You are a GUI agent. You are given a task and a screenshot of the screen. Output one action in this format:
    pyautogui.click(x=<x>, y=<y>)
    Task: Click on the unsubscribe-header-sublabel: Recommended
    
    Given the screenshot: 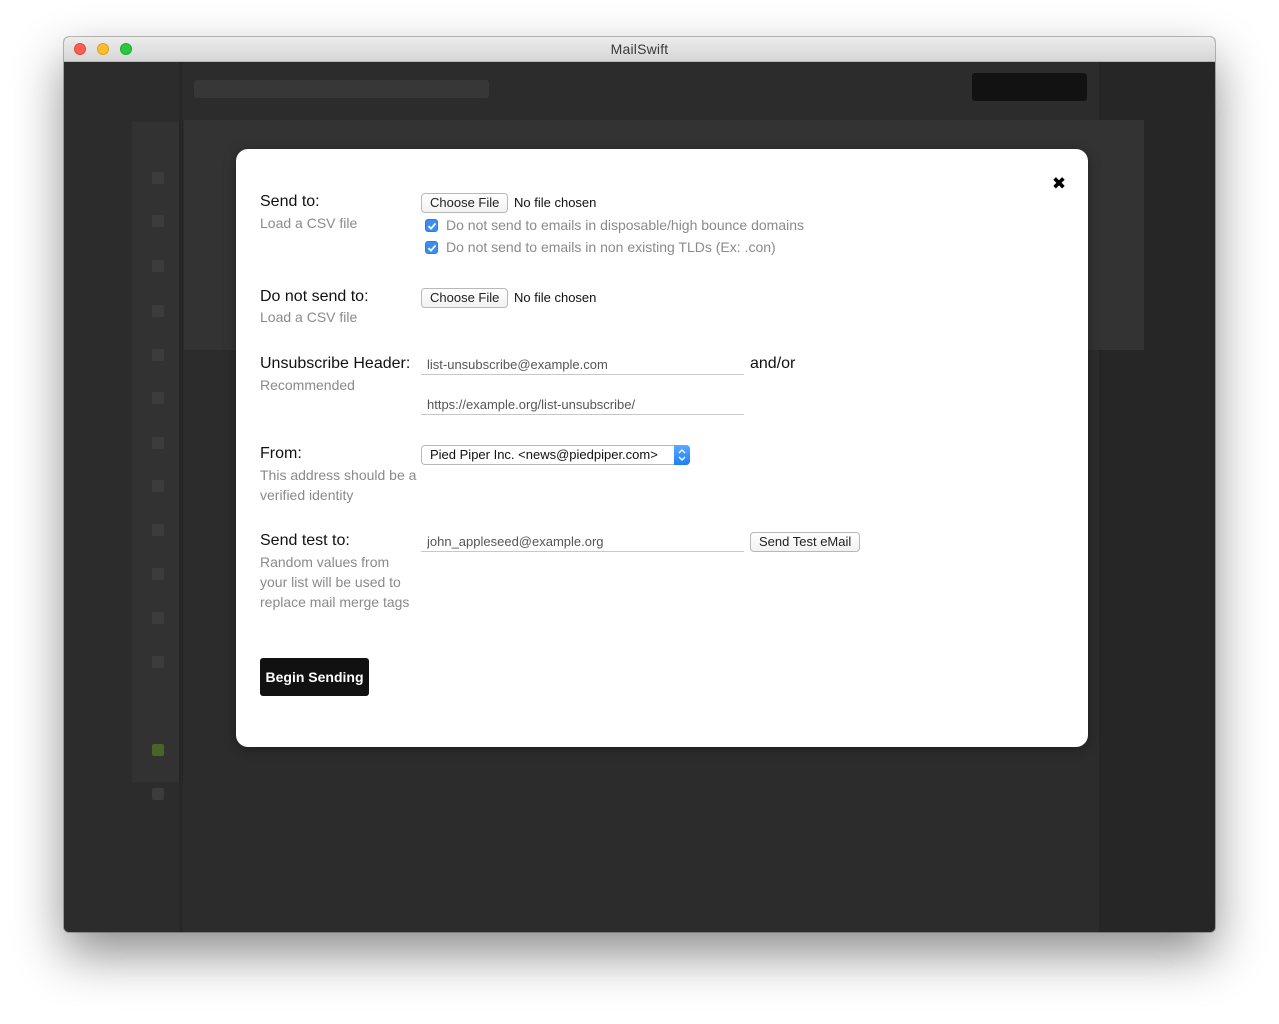 What is the action you would take?
    pyautogui.click(x=307, y=385)
    